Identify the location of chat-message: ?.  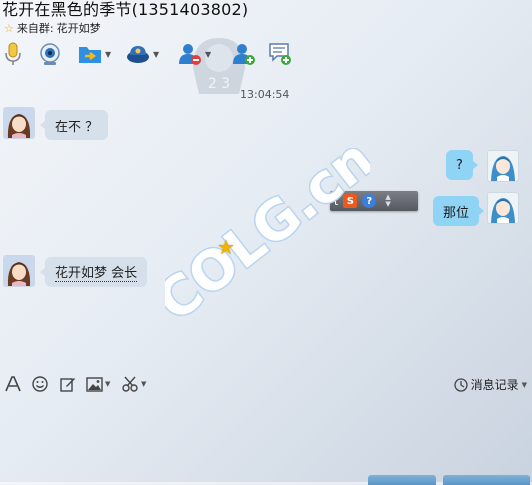
(462, 165).